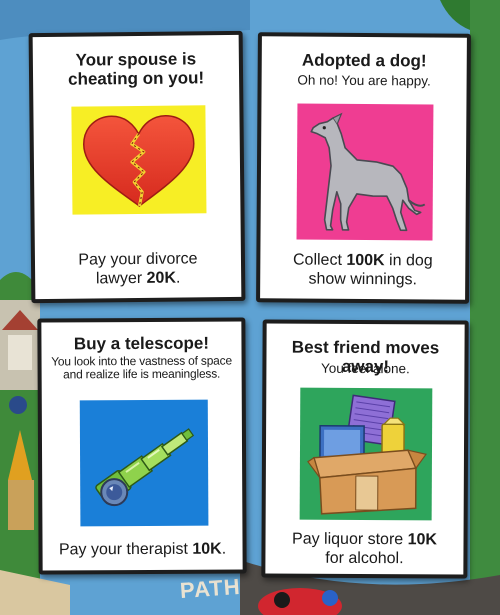  What do you see at coordinates (136, 69) in the screenshot?
I see `card-title: Your spouse is cheating on you!` at bounding box center [136, 69].